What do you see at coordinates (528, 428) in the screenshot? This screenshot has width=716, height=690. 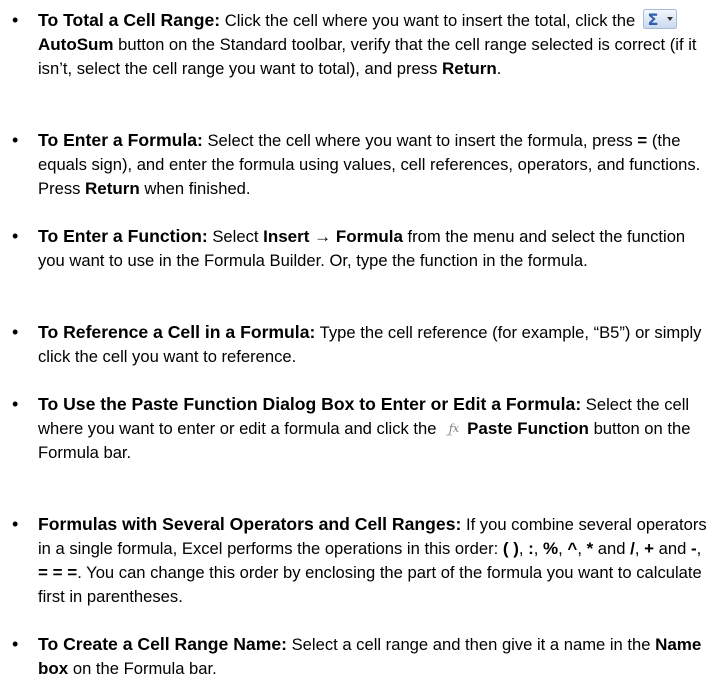 I see `paste-function-label: Paste Function` at bounding box center [528, 428].